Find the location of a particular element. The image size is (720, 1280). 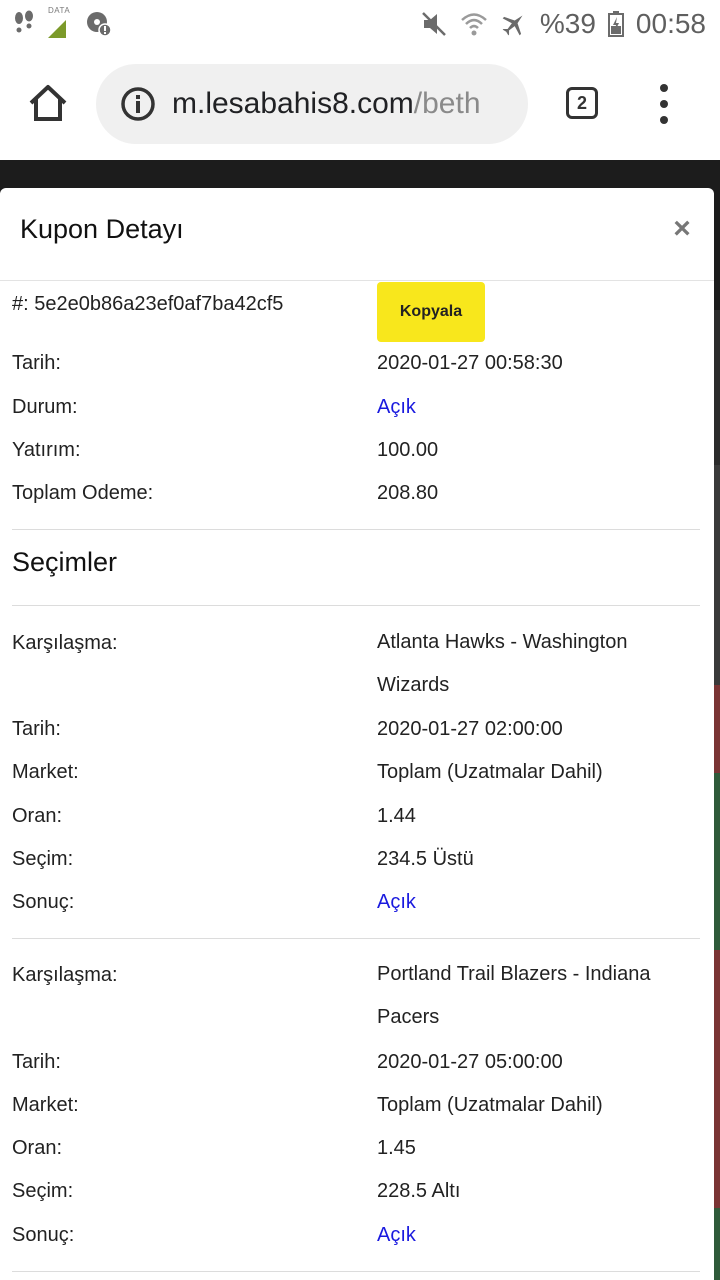

footsteps-icon is located at coordinates (24, 21).